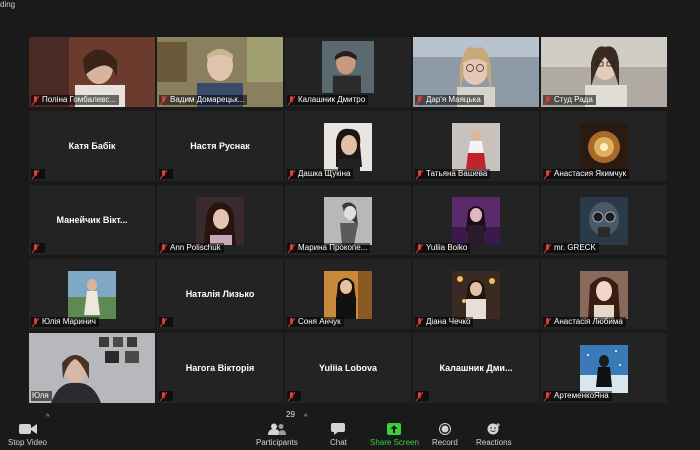 Image resolution: width=700 pixels, height=450 pixels. Describe the element at coordinates (41, 396) in the screenshot. I see `participant-name-label: Юля` at that location.